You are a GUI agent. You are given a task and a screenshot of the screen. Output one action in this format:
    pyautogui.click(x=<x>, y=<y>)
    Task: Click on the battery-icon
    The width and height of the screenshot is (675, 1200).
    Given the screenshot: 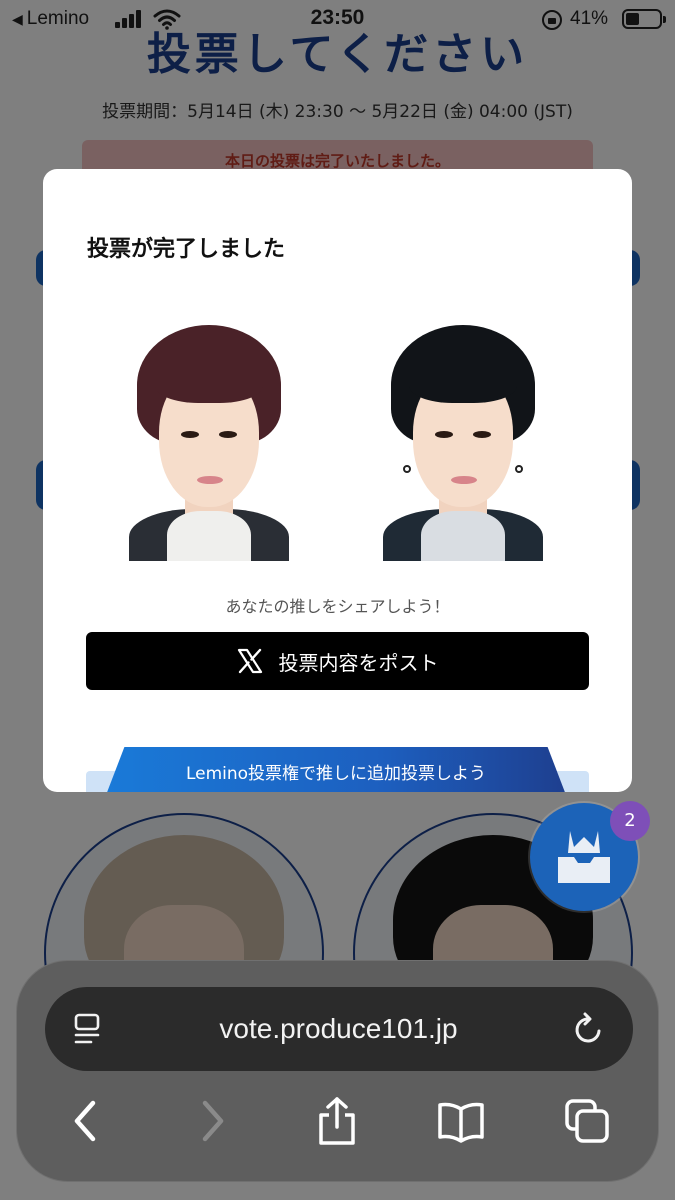 What is the action you would take?
    pyautogui.click(x=644, y=19)
    